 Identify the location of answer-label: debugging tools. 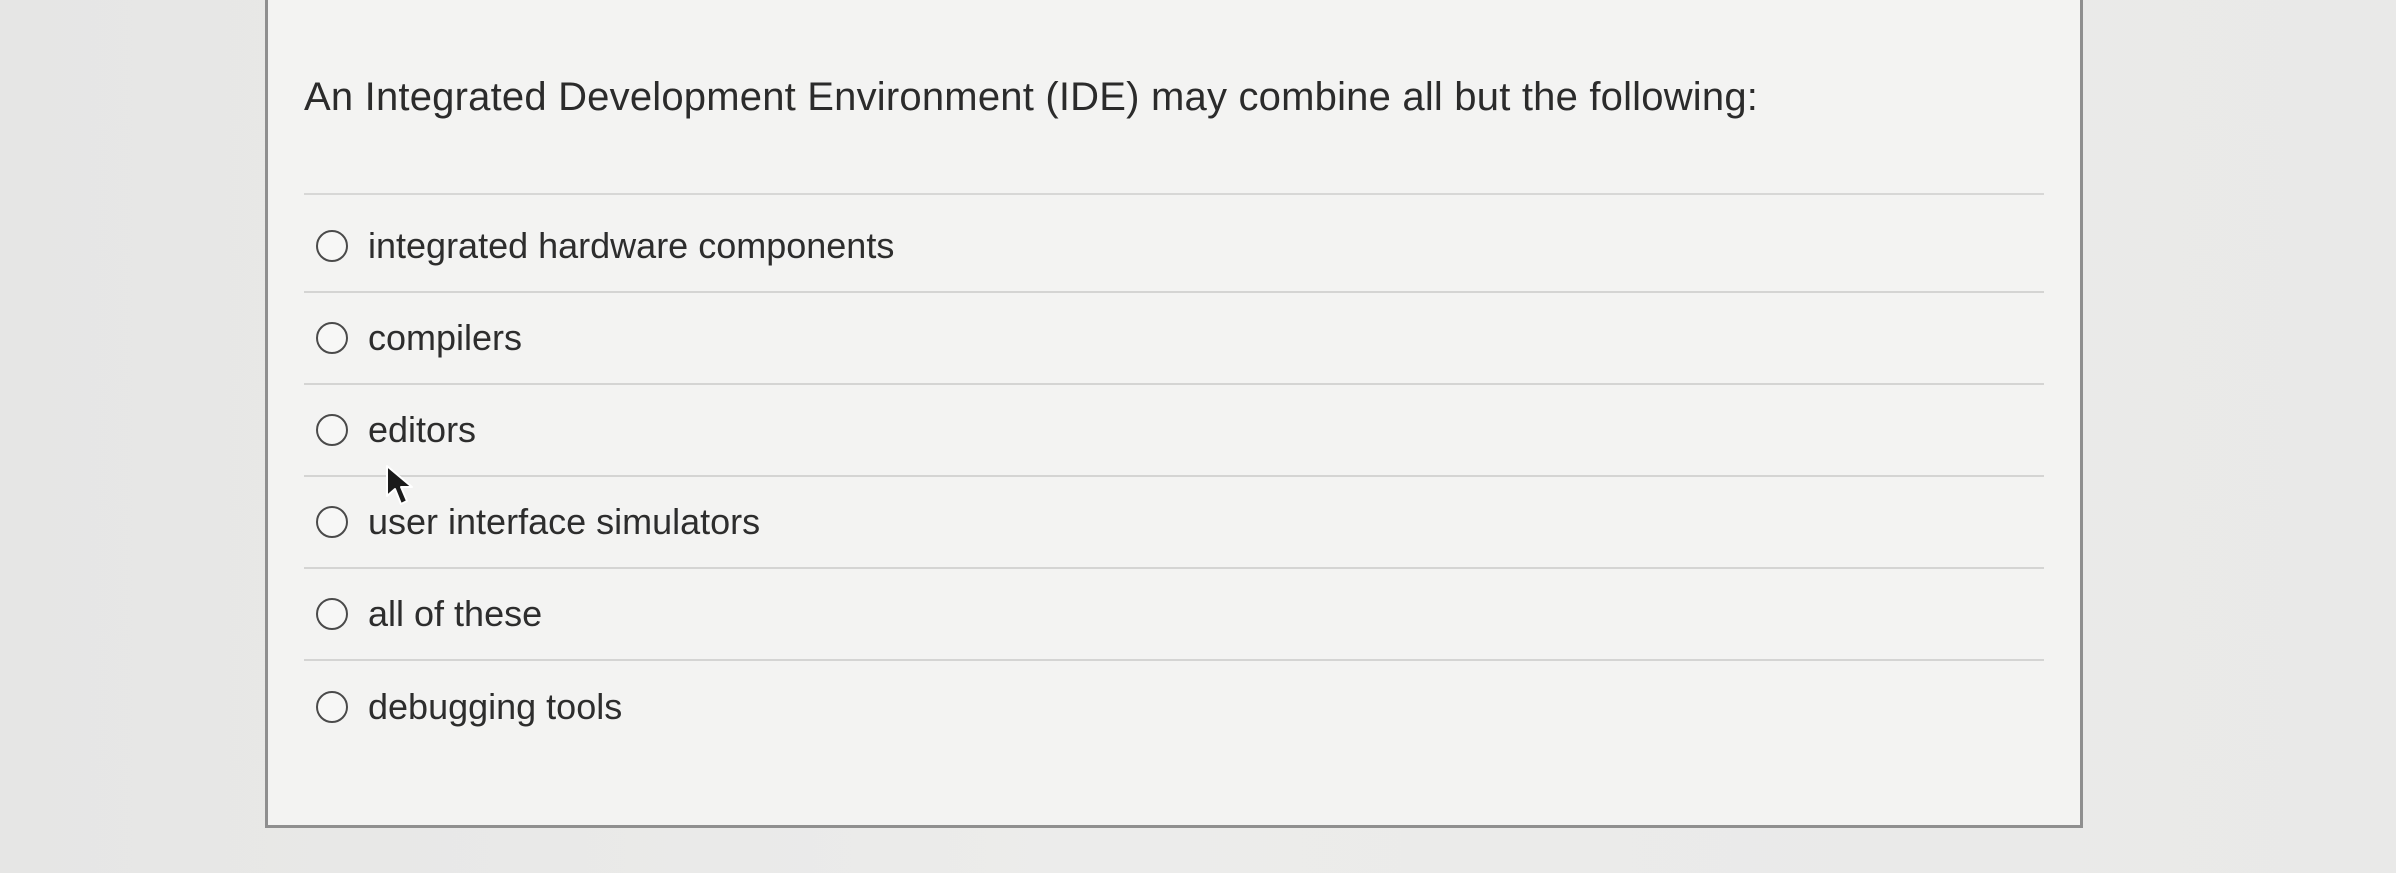
(495, 707).